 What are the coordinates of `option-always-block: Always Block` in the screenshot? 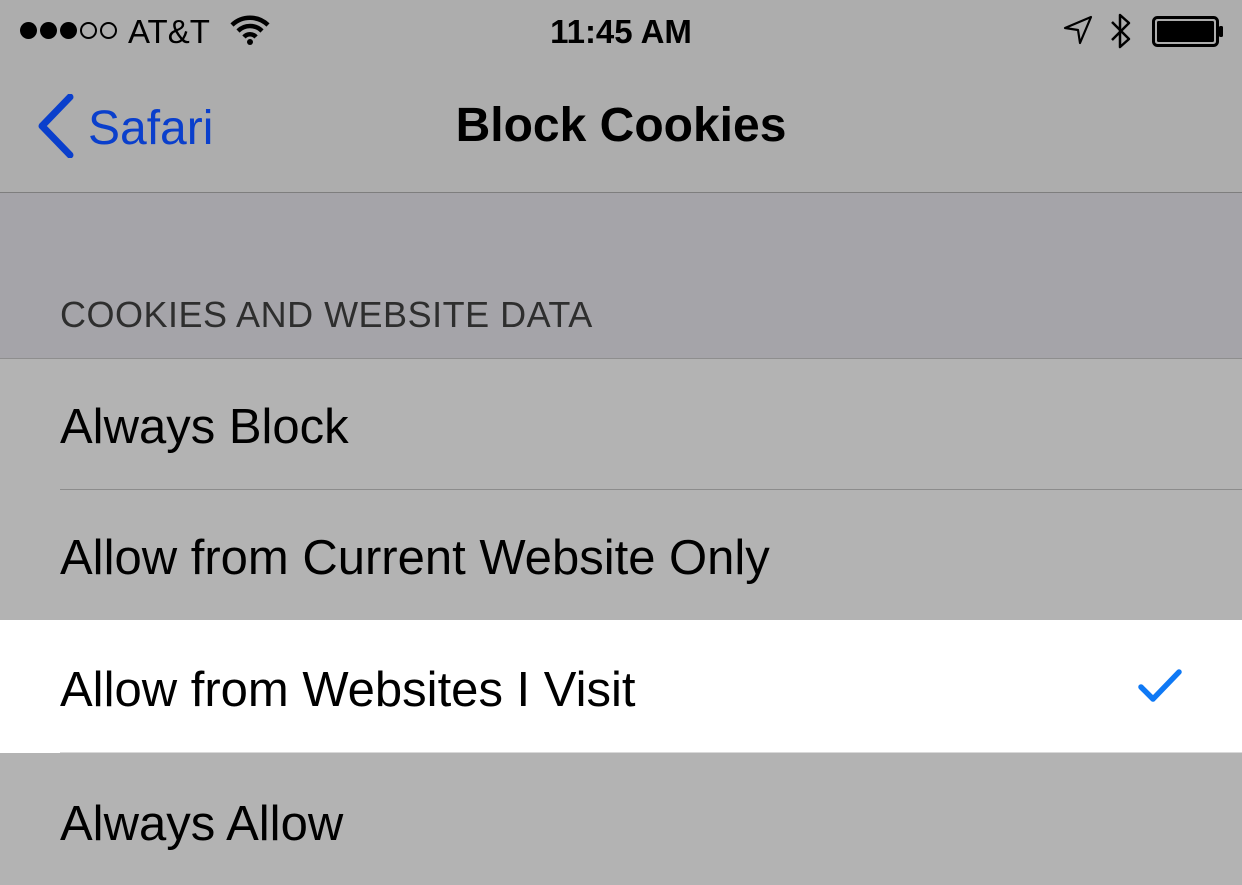 It's located at (621, 424).